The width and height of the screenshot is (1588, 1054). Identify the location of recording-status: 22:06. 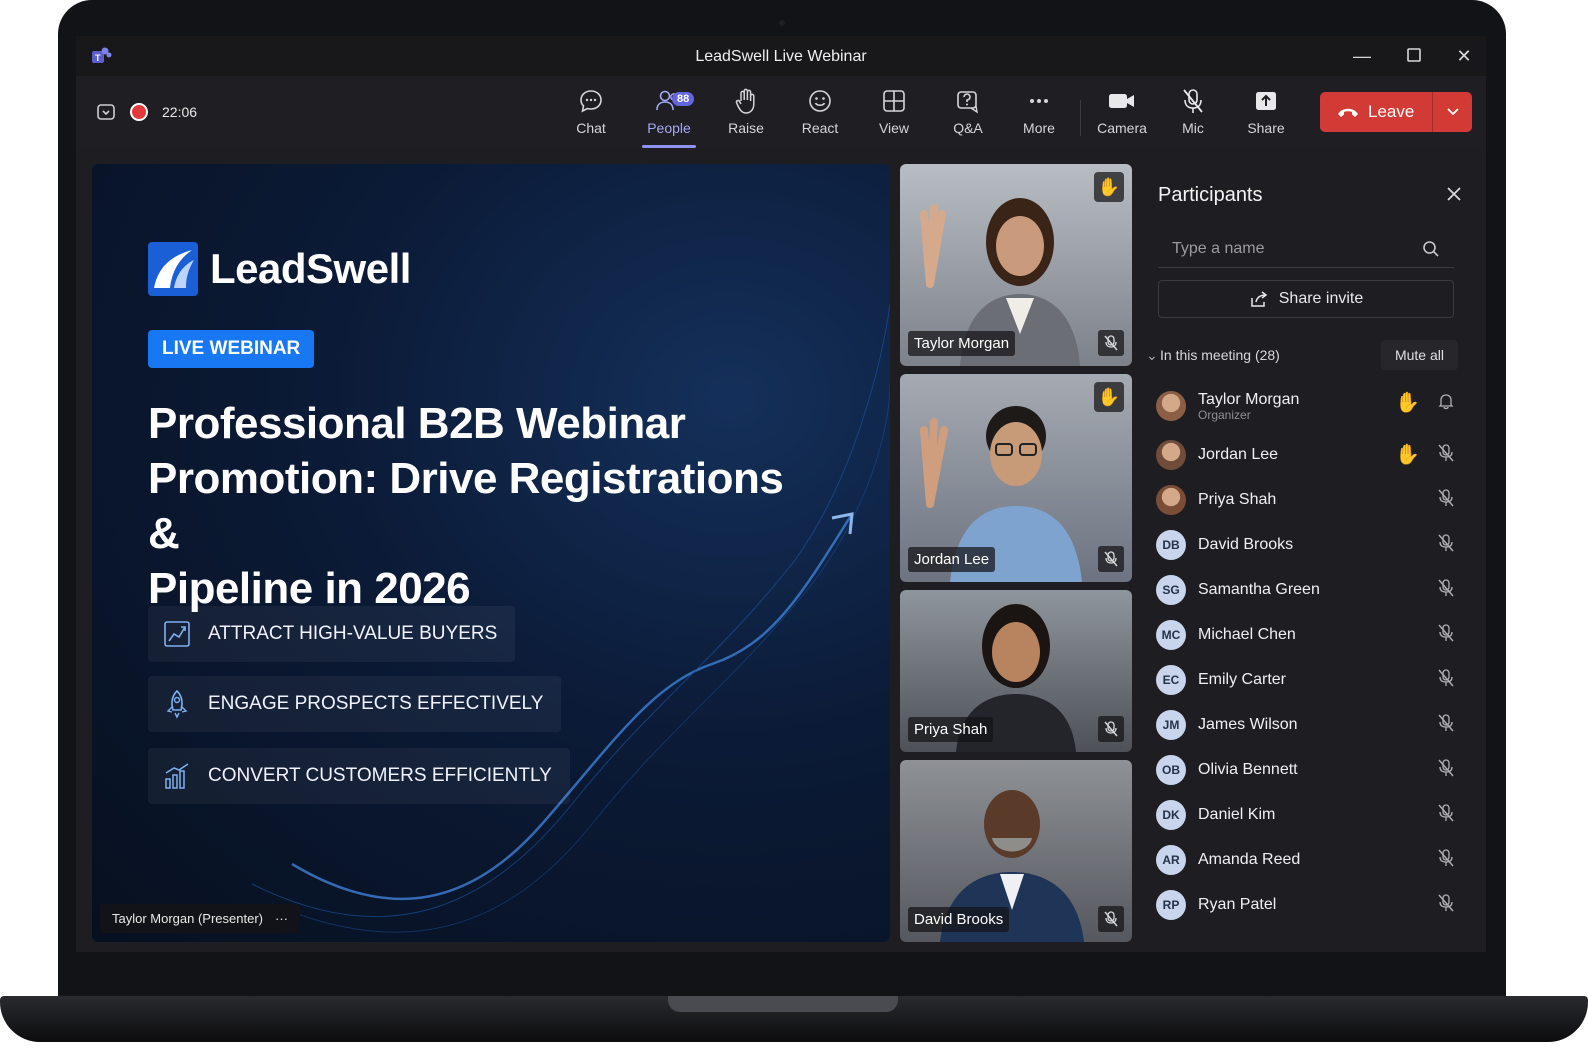
(146, 112).